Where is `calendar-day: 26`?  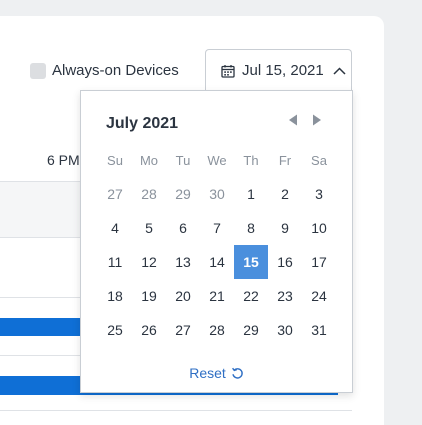 calendar-day: 26 is located at coordinates (149, 330).